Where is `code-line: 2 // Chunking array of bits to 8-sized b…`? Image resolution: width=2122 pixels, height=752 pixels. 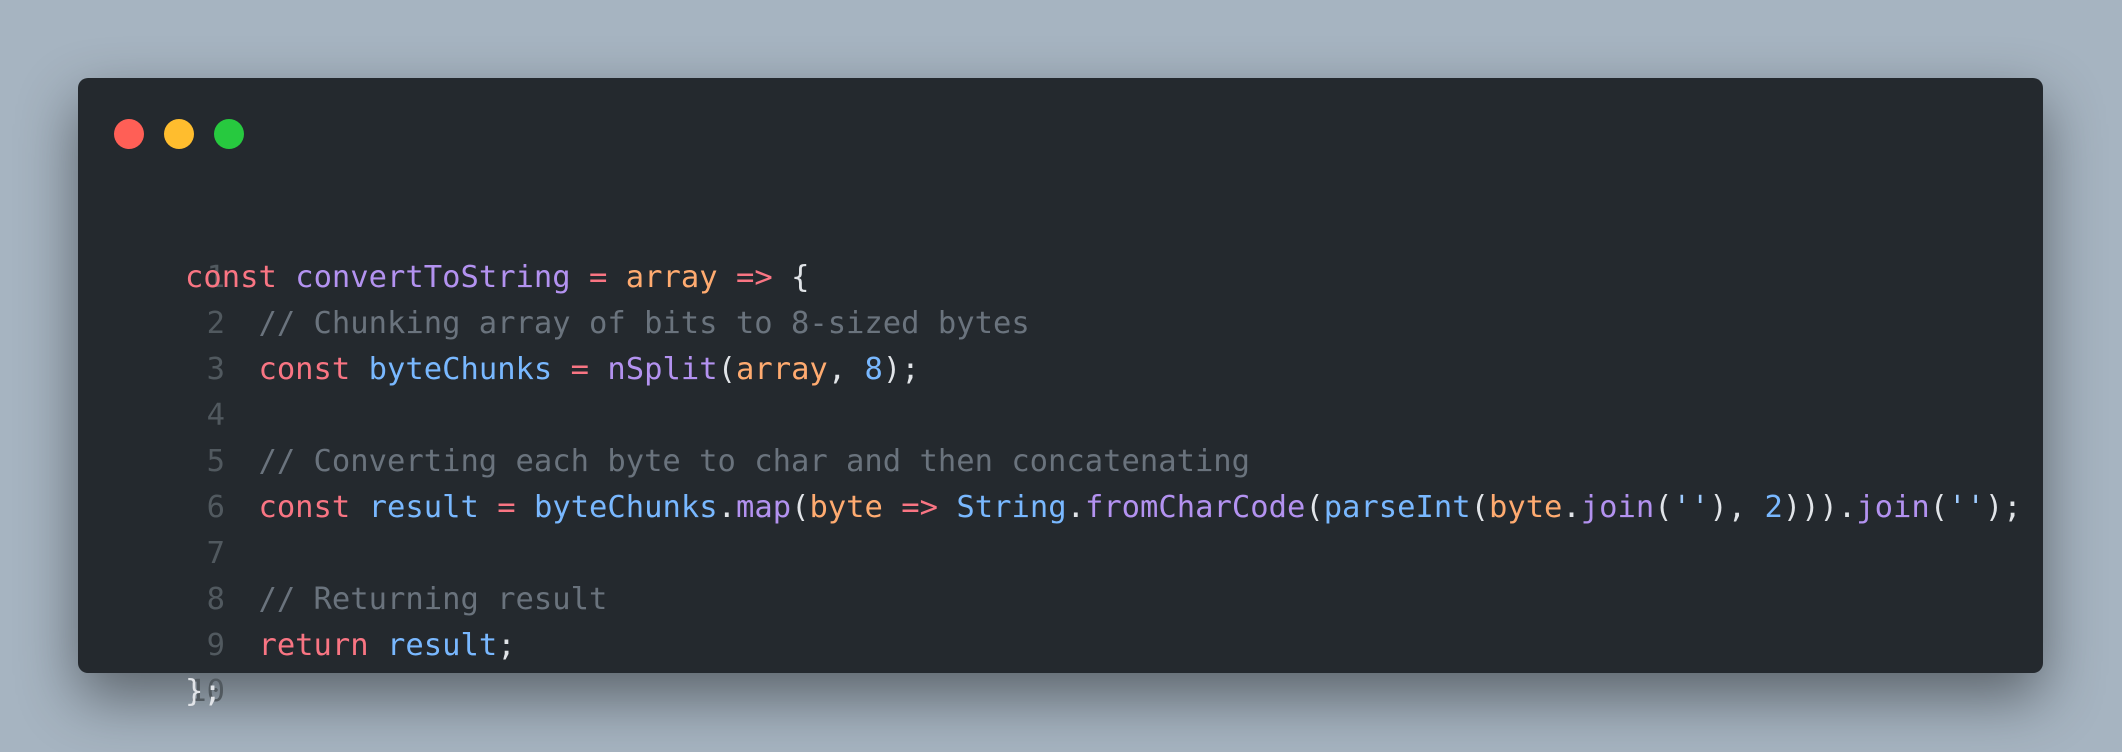
code-line: 2 // Chunking array of bits to 8-sized b… is located at coordinates (1060, 324).